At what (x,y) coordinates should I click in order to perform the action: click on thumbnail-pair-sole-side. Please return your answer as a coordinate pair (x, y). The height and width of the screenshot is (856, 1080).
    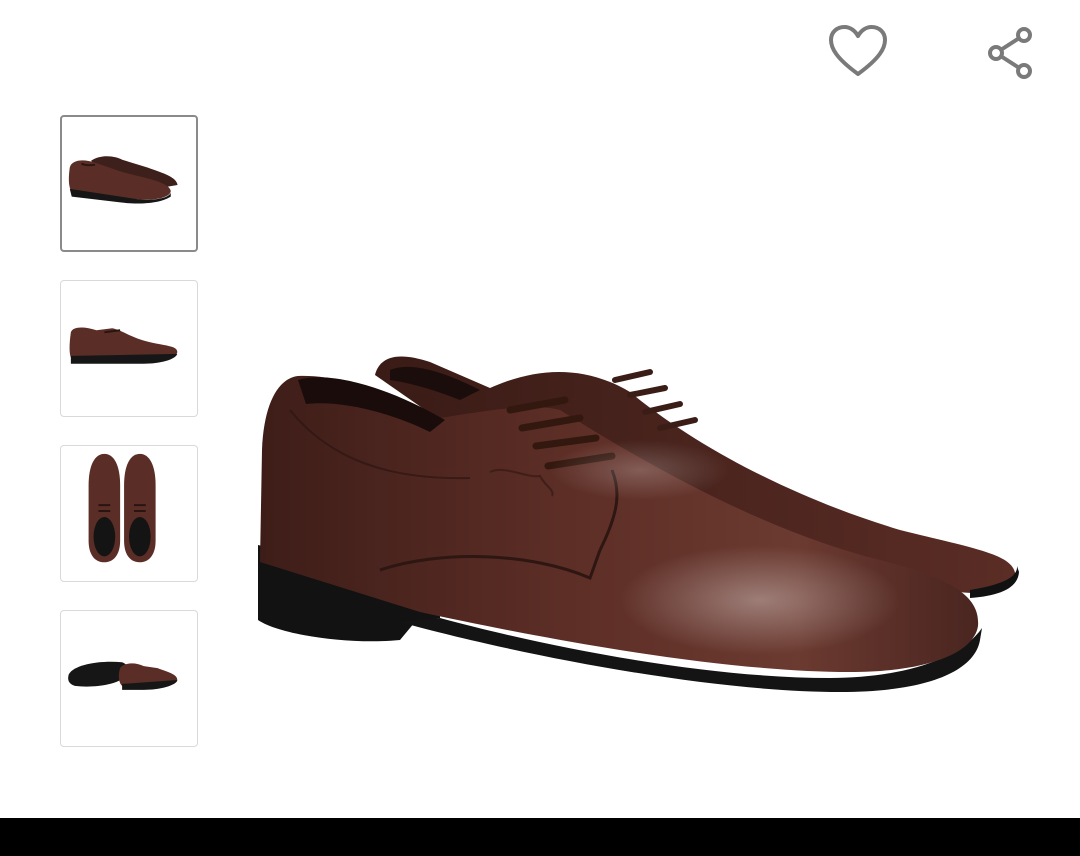
    Looking at the image, I should click on (129, 678).